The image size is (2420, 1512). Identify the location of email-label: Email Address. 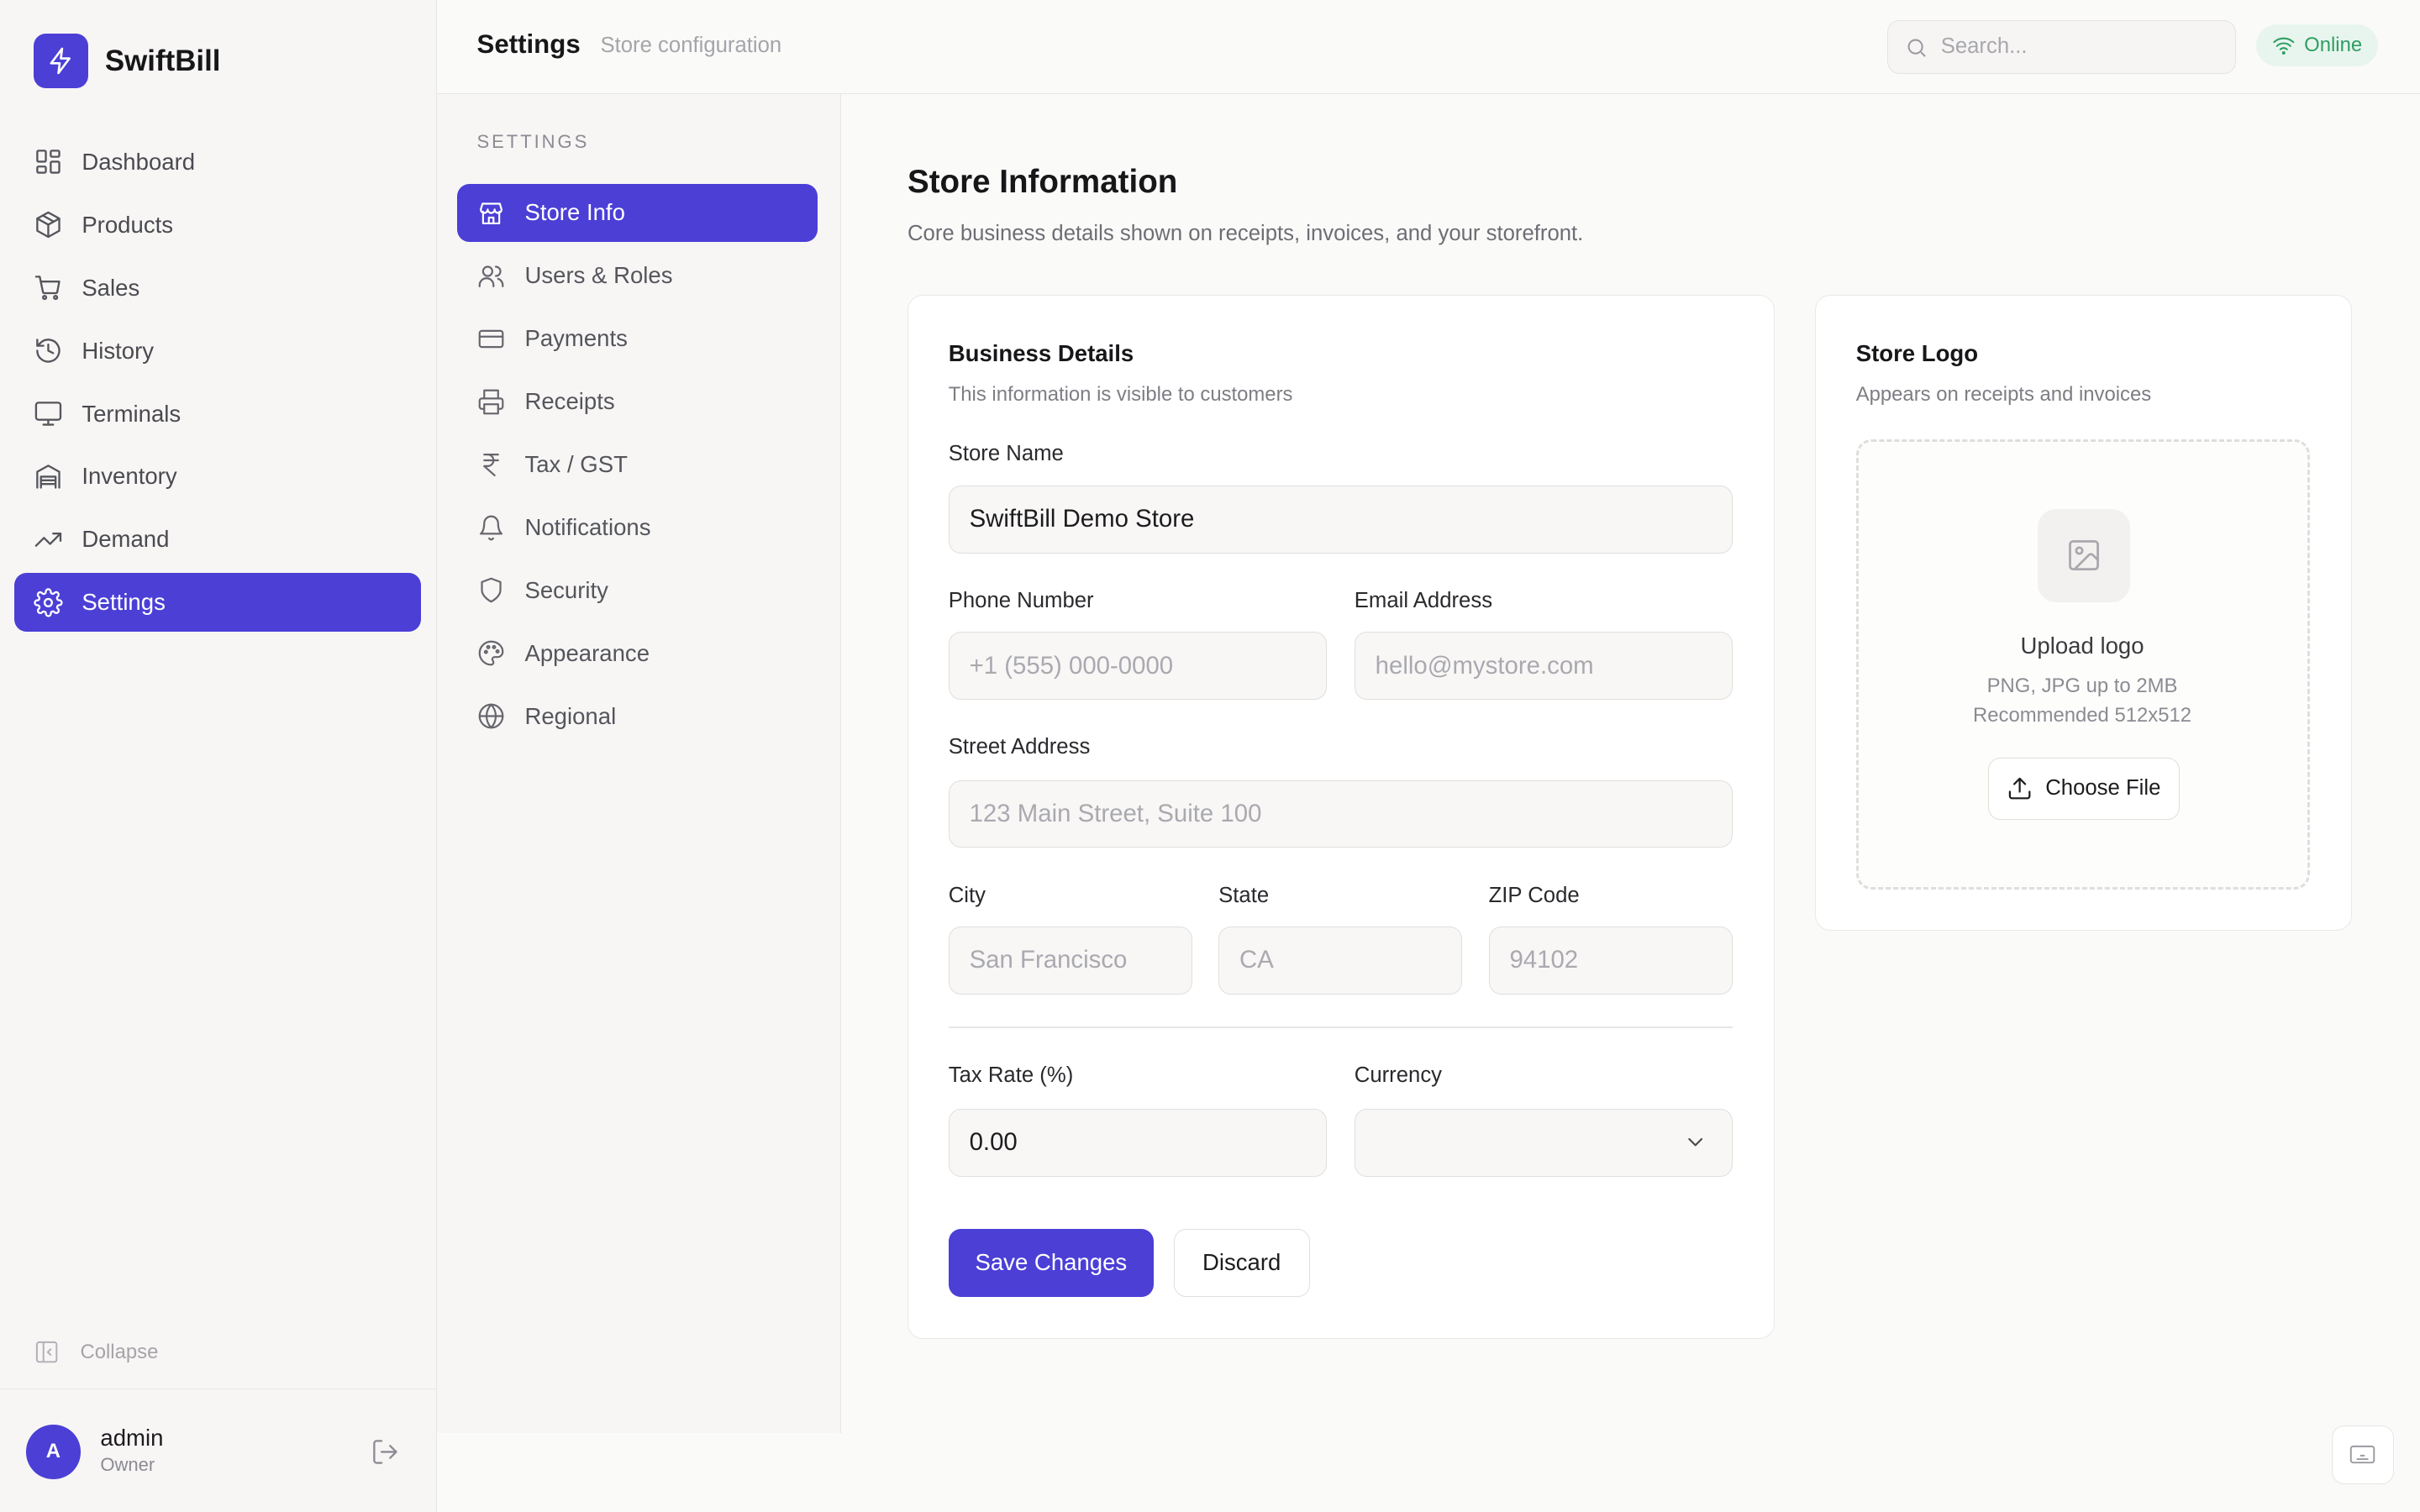
(1423, 600).